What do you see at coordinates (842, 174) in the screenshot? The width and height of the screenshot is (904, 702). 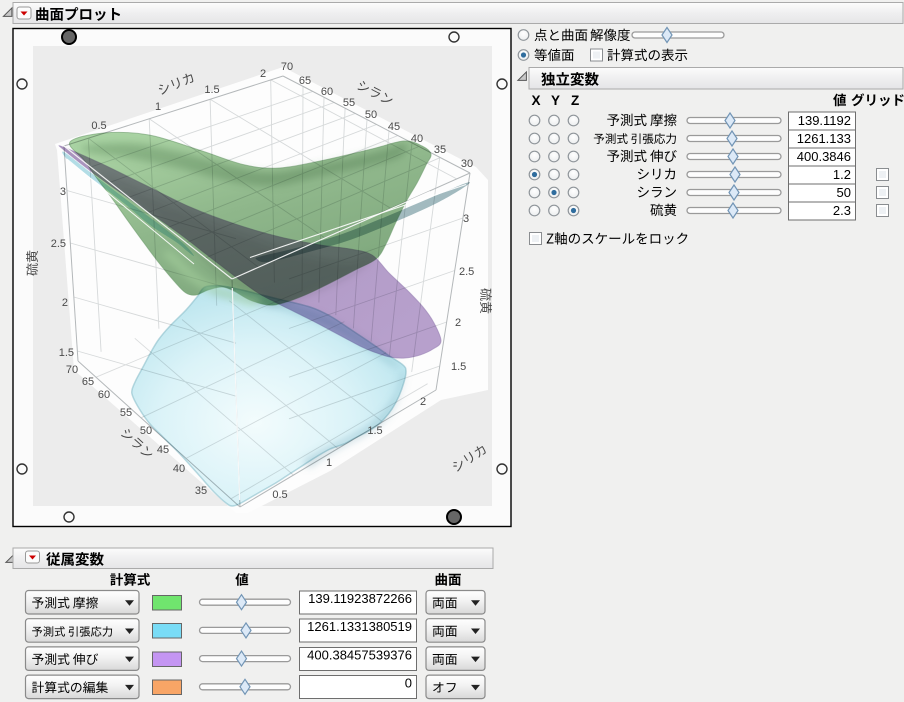 I see `svg-text: 1.2` at bounding box center [842, 174].